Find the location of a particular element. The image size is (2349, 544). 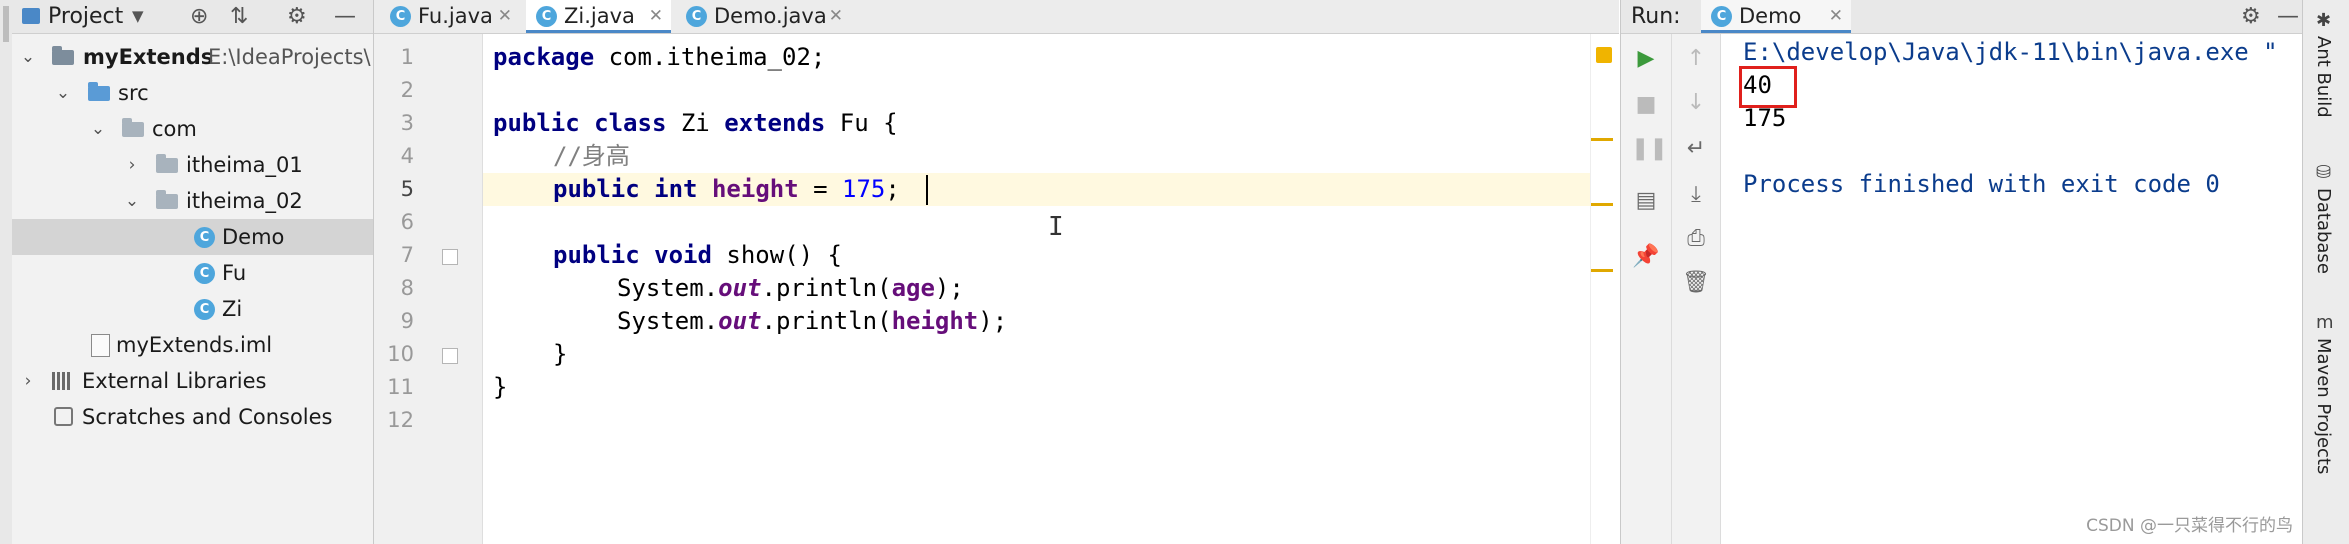

keyword: extends is located at coordinates (775, 123).